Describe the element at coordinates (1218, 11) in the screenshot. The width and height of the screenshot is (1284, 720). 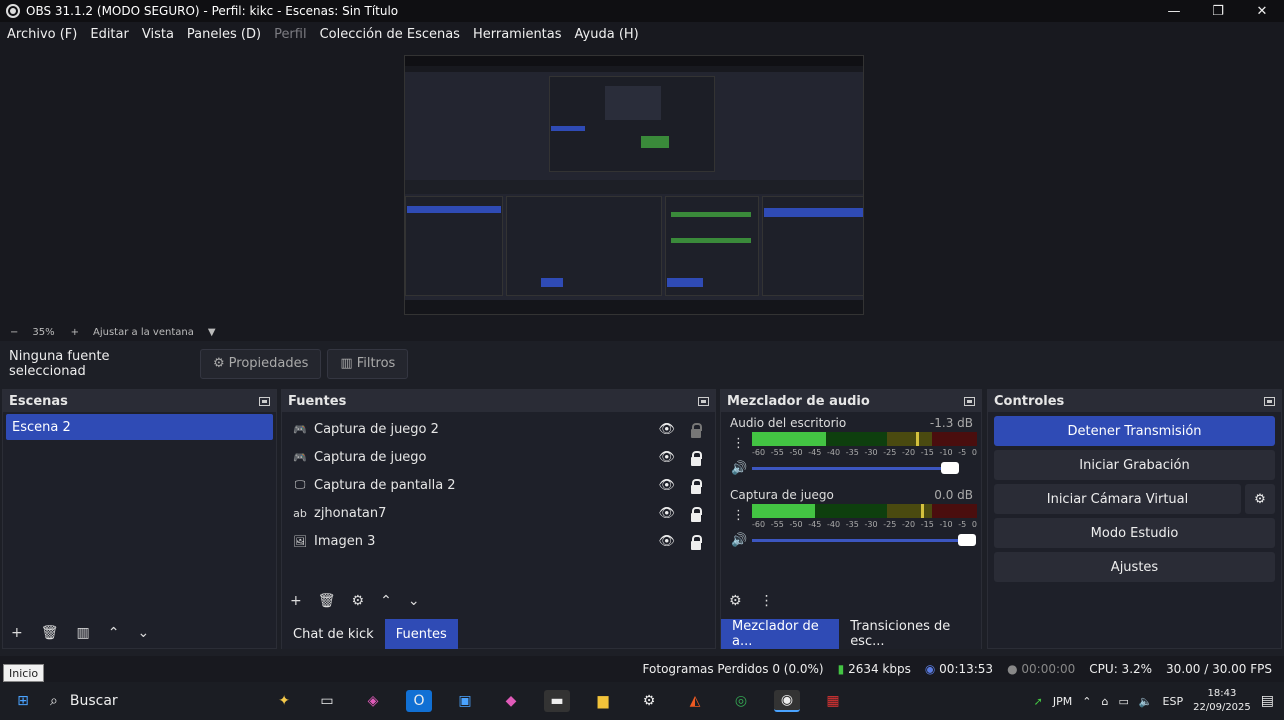
I see `maximize-button: ❐` at that location.